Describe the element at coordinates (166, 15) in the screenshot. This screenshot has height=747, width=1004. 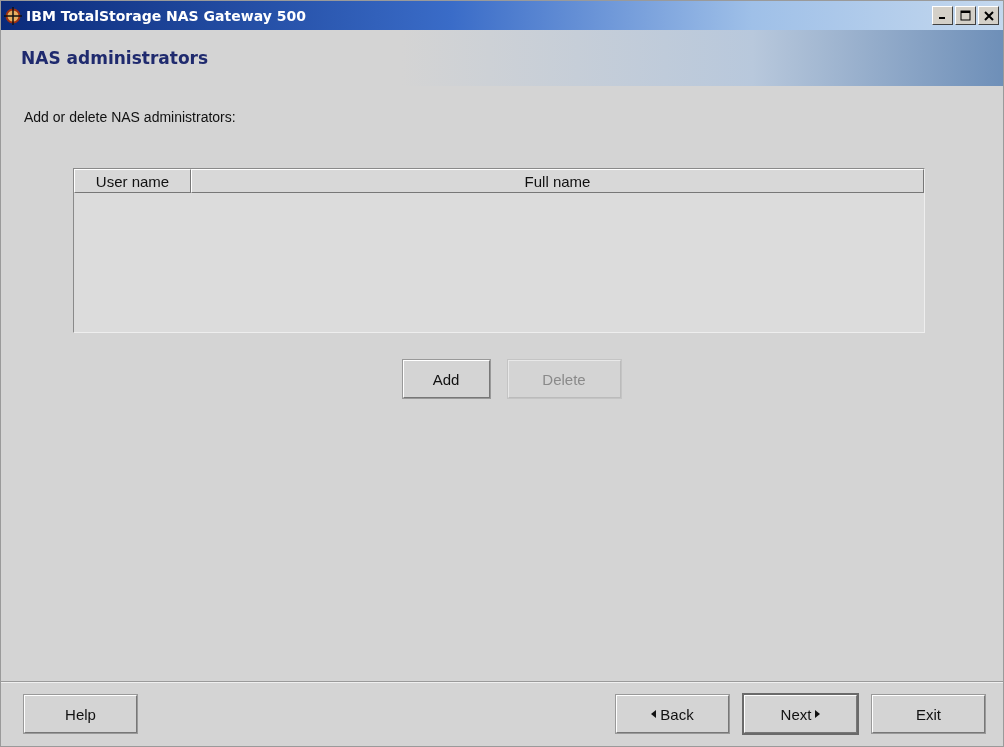
I see `window-title: IBM TotalStorage NAS Gateway 500` at that location.